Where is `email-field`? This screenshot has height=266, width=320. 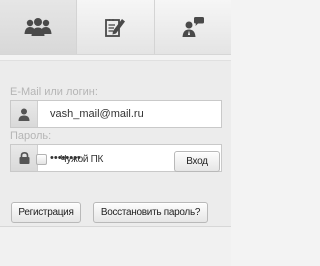
email-field is located at coordinates (116, 114).